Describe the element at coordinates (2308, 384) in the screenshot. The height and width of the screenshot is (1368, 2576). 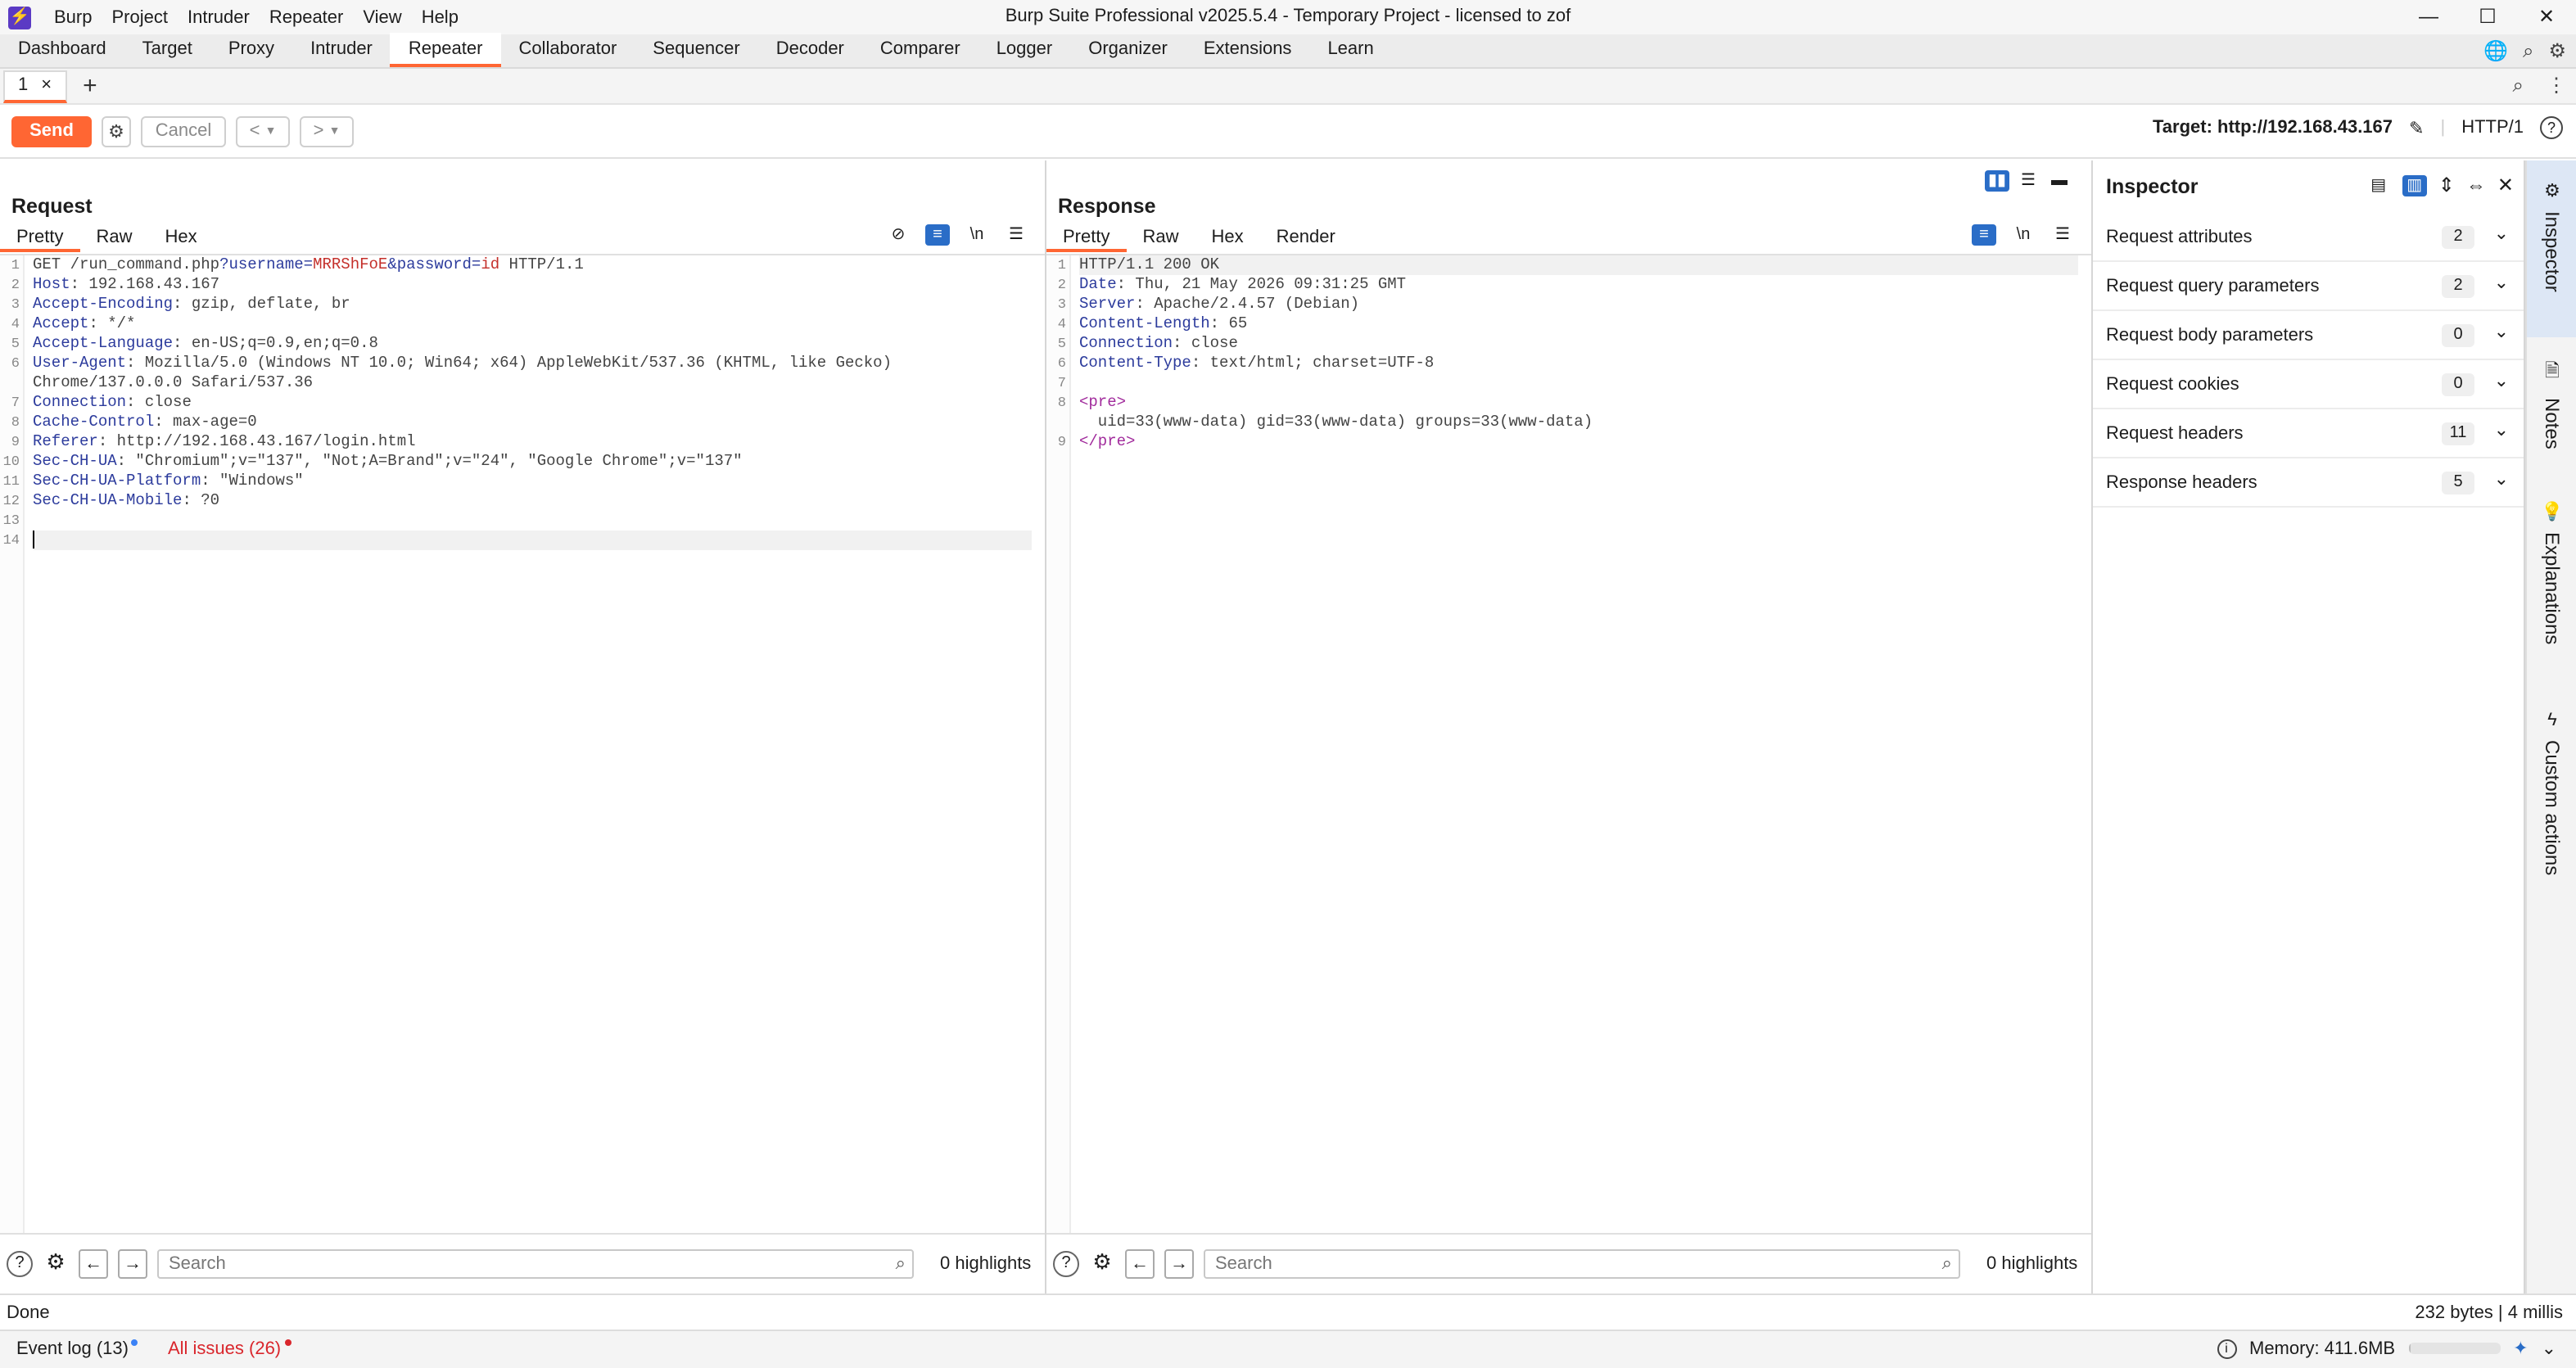
I see `inspector-section-request-cookies: Request cookies 0 ⌄` at that location.